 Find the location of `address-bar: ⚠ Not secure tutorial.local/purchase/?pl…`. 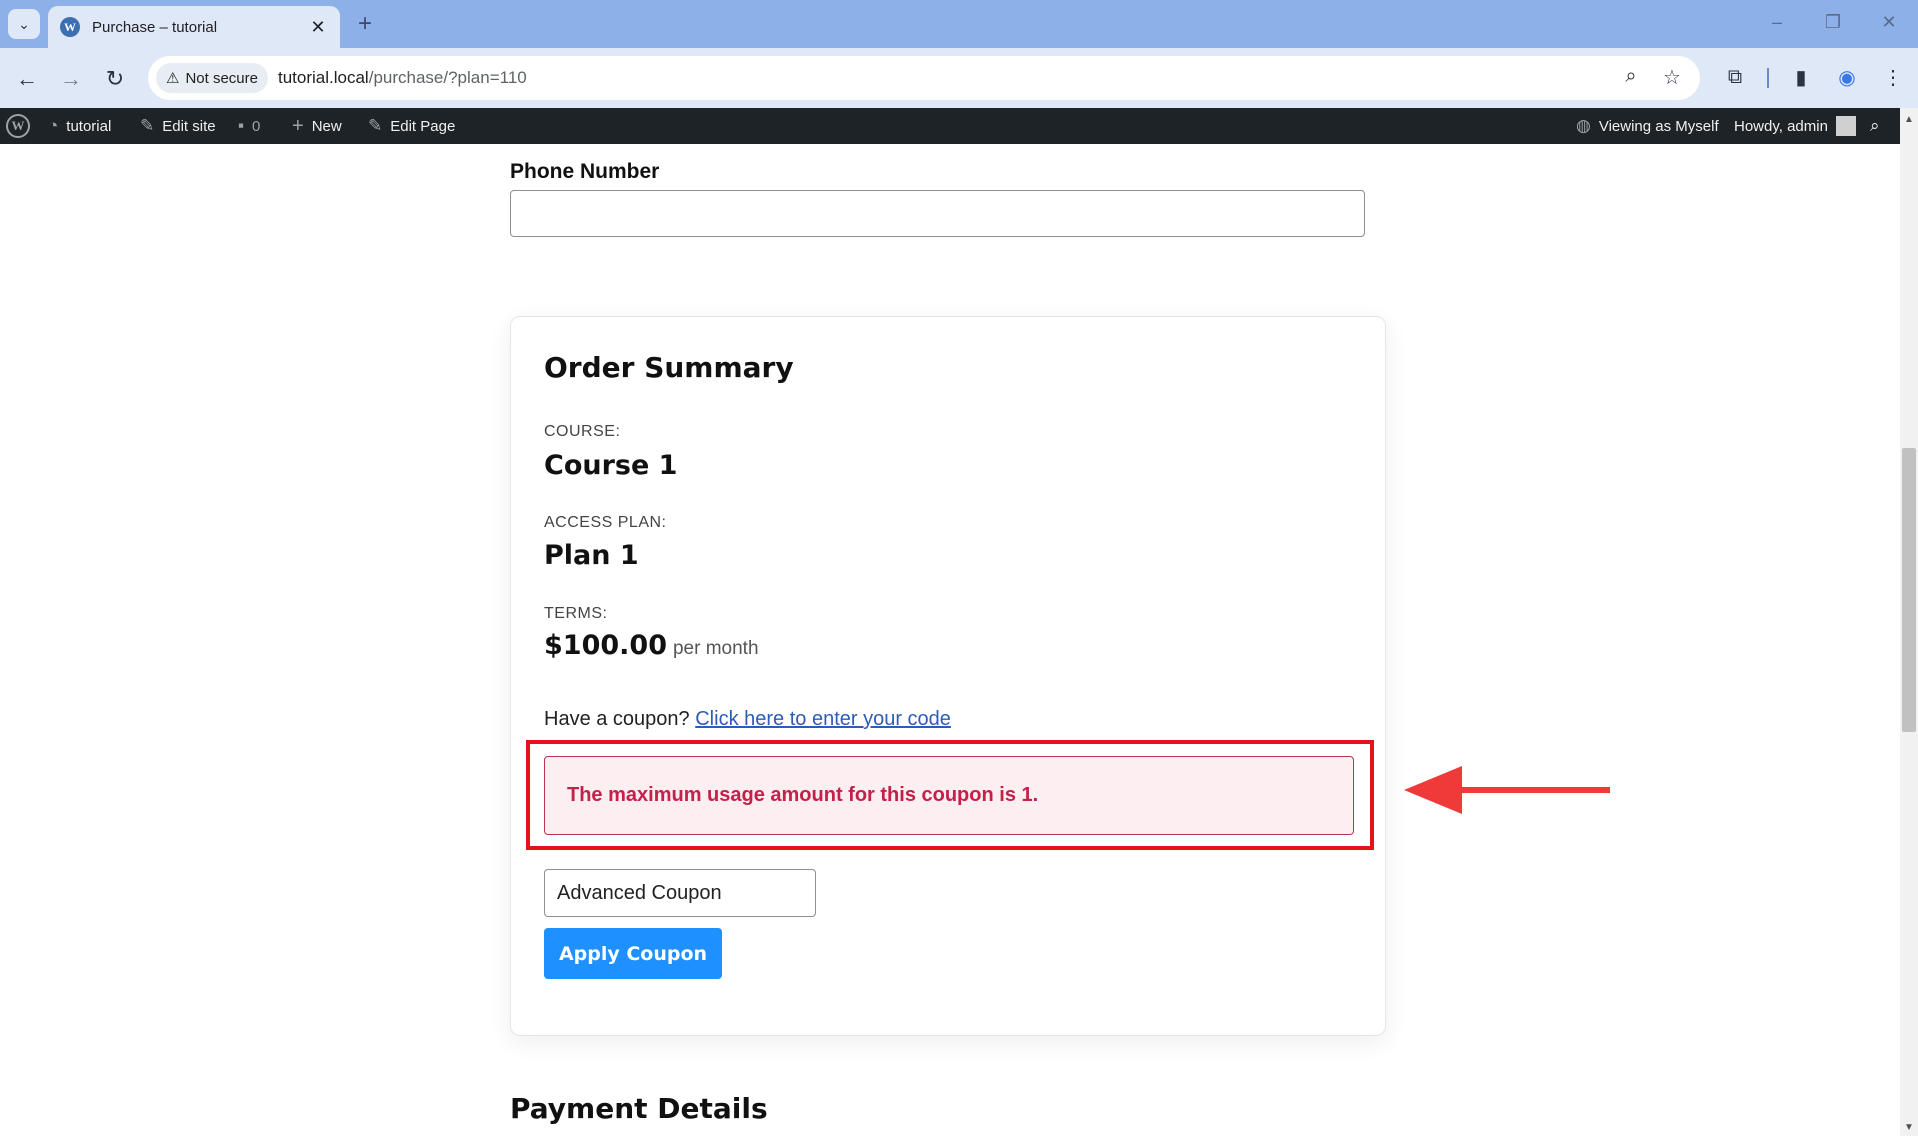

address-bar: ⚠ Not secure tutorial.local/purchase/?pl… is located at coordinates (924, 78).